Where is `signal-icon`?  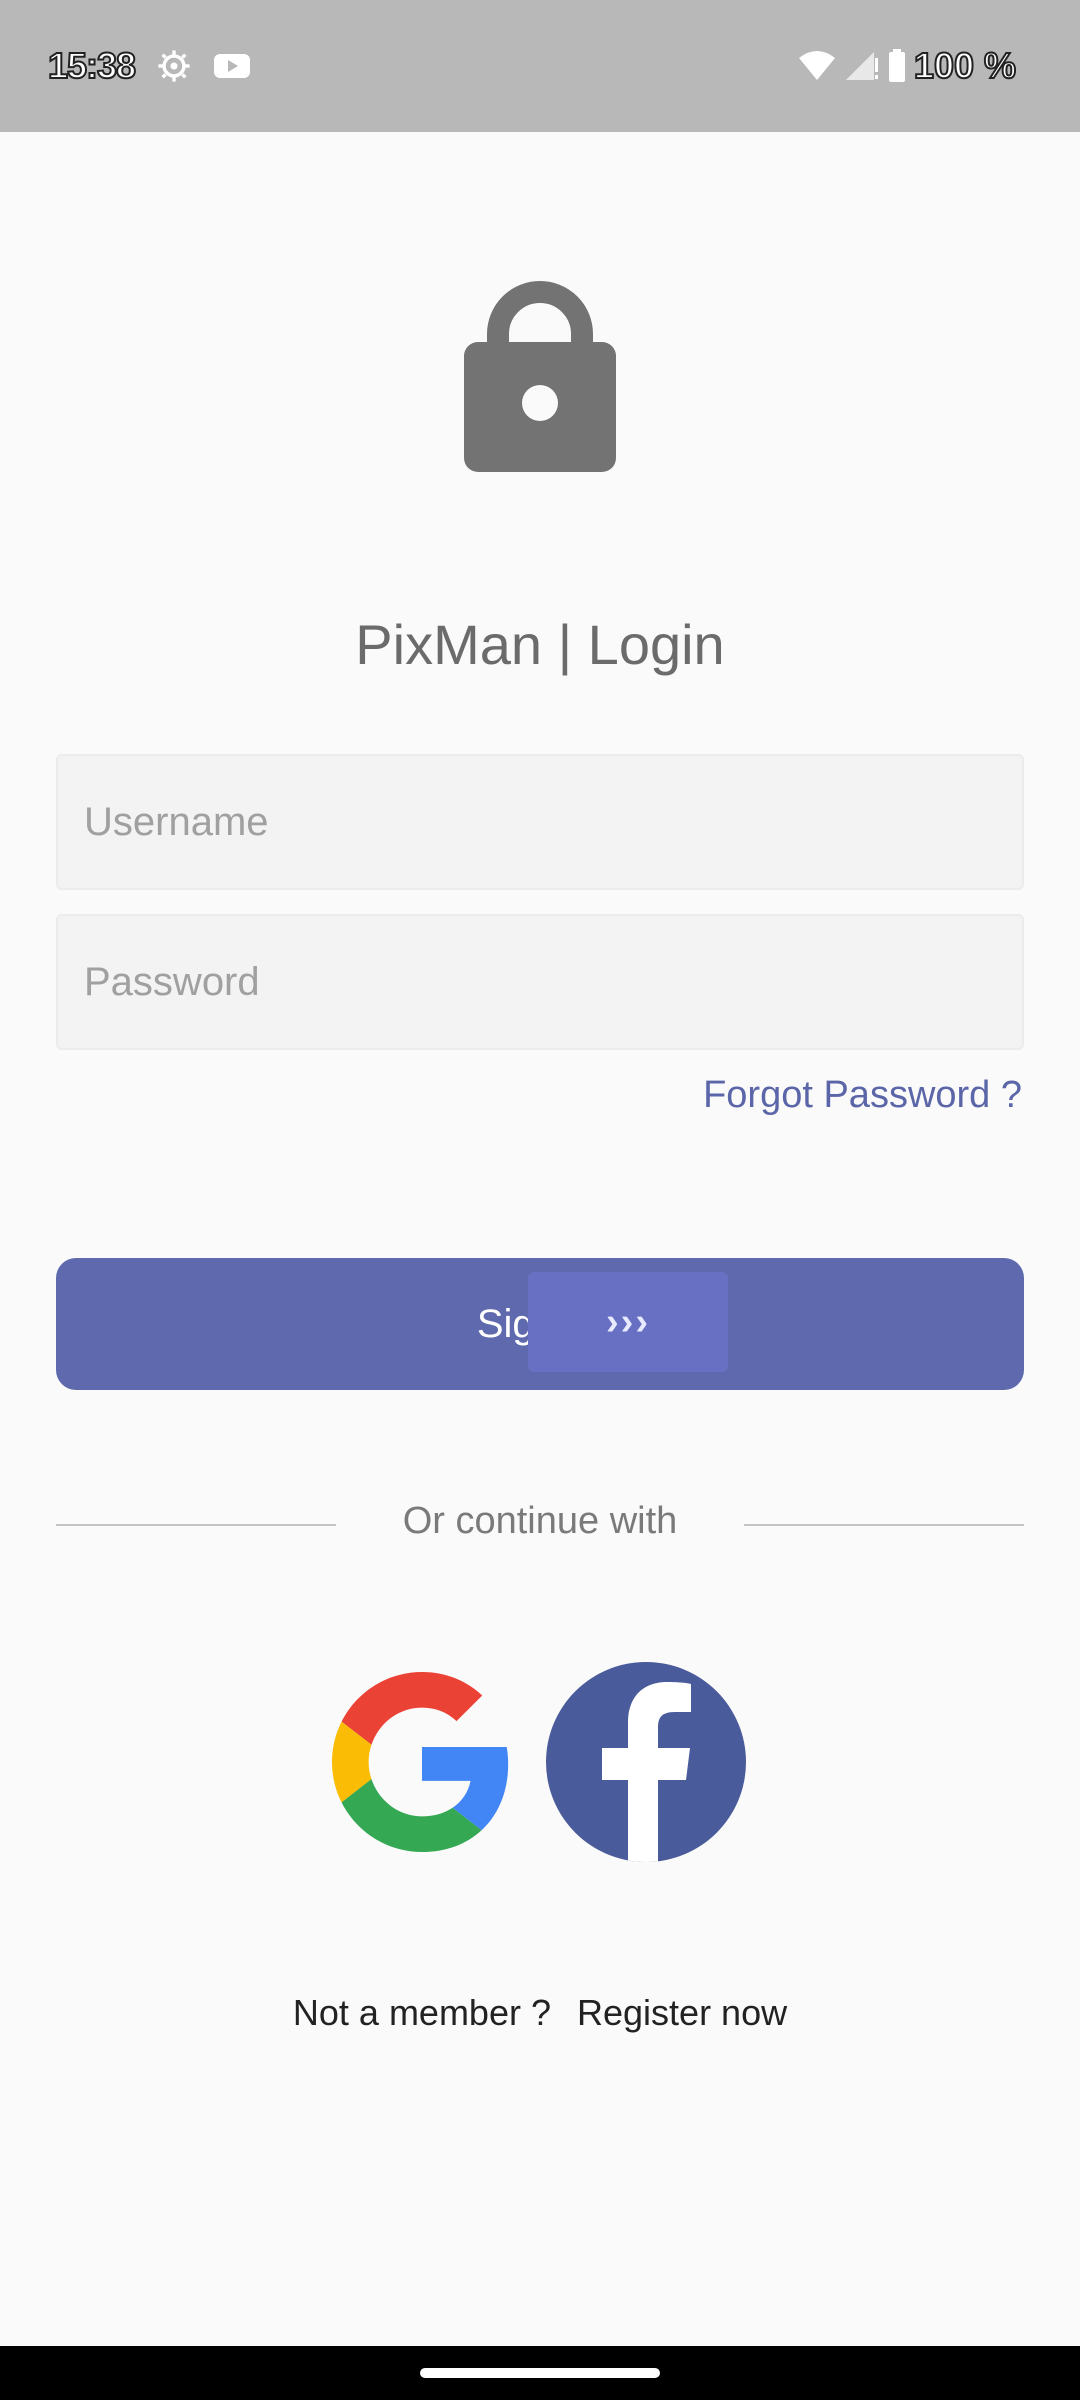 signal-icon is located at coordinates (862, 66).